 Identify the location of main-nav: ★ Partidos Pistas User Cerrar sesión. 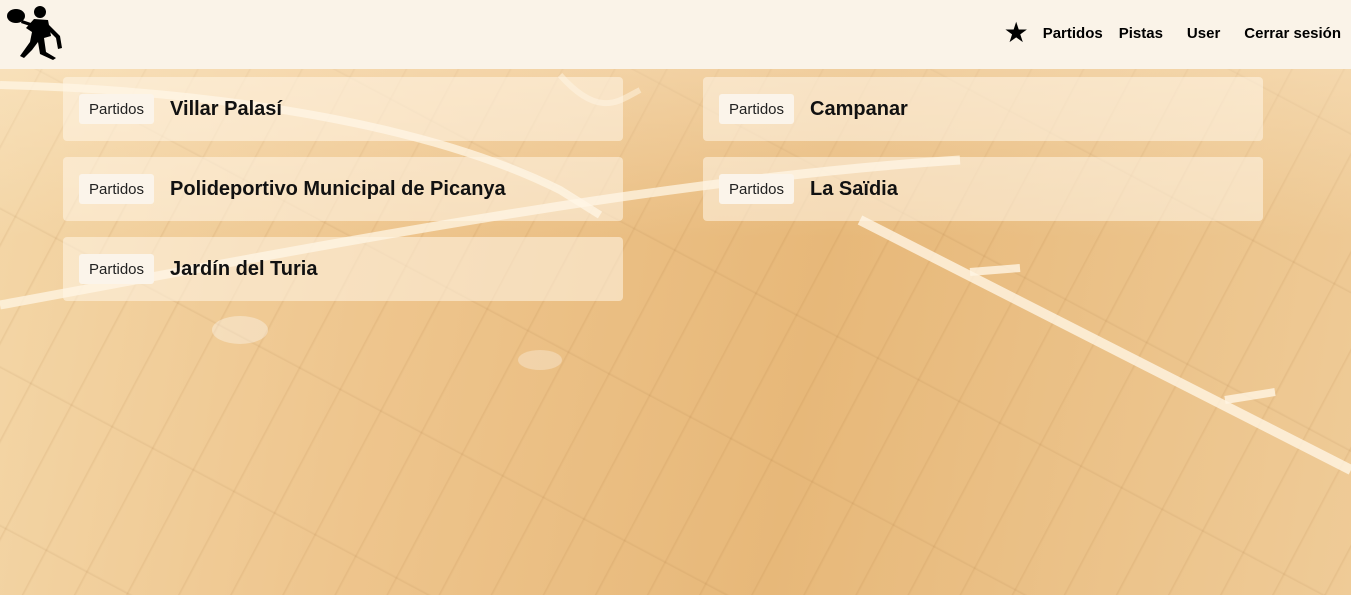
(1172, 33).